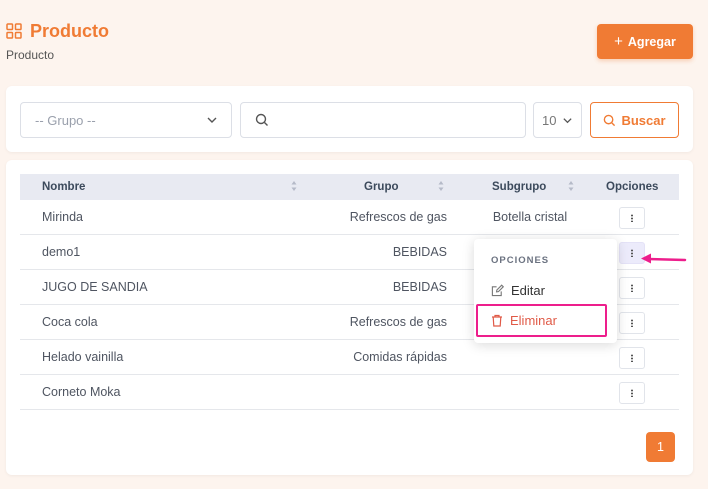 The height and width of the screenshot is (489, 708). I want to click on group-select-value: -- Grupo --, so click(65, 120).